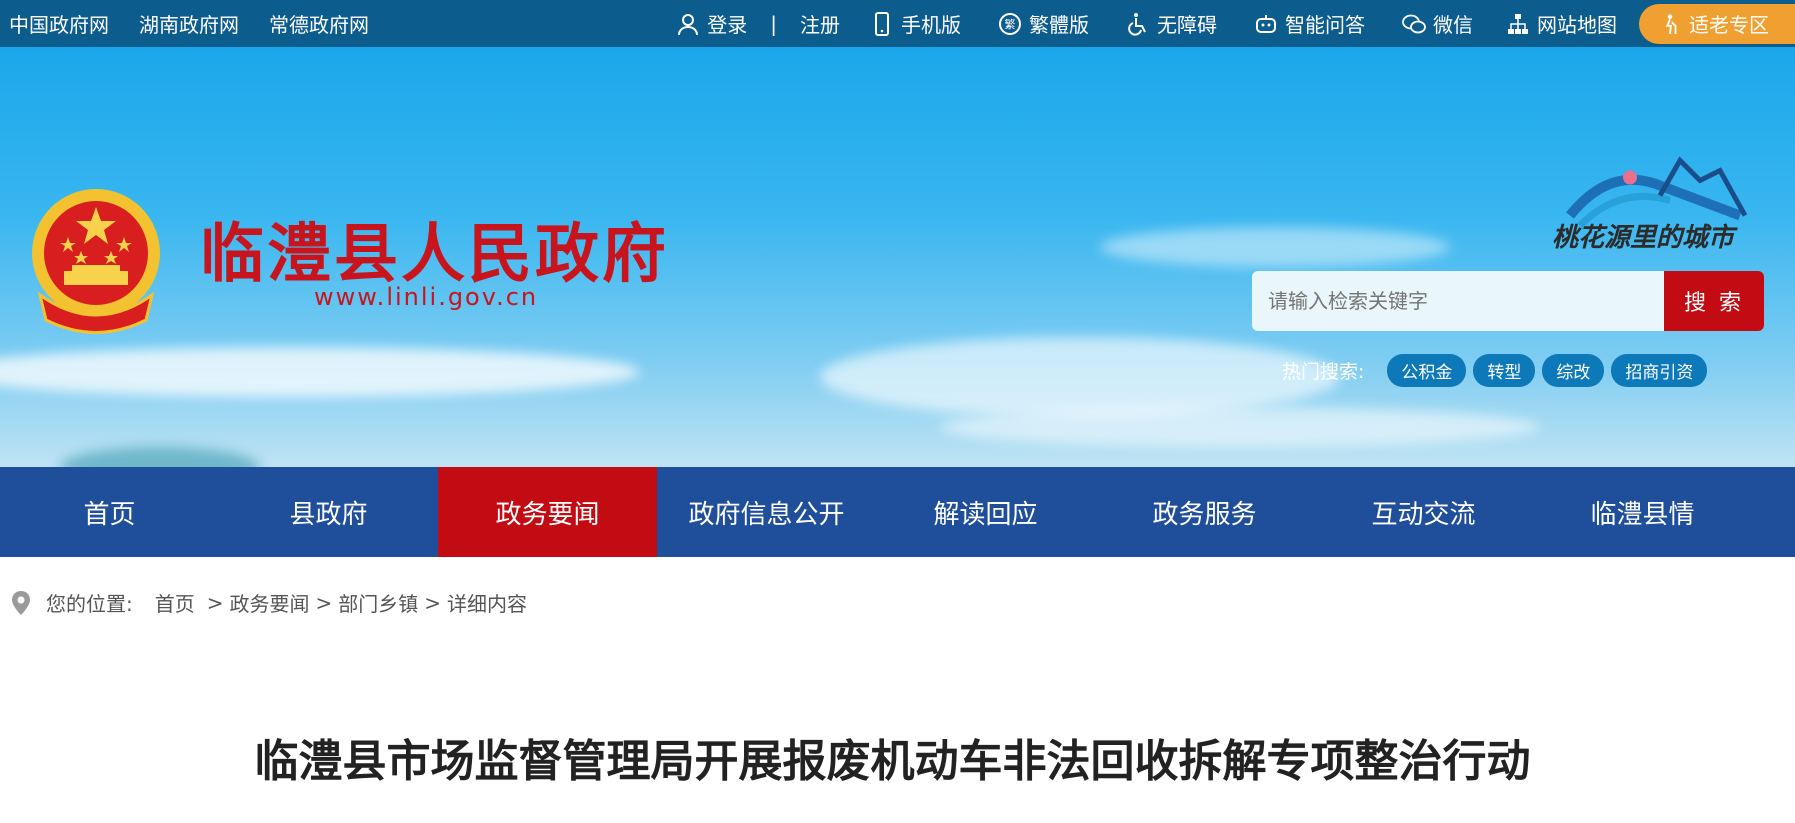 The image size is (1795, 823). I want to click on elder-icon, so click(1671, 23).